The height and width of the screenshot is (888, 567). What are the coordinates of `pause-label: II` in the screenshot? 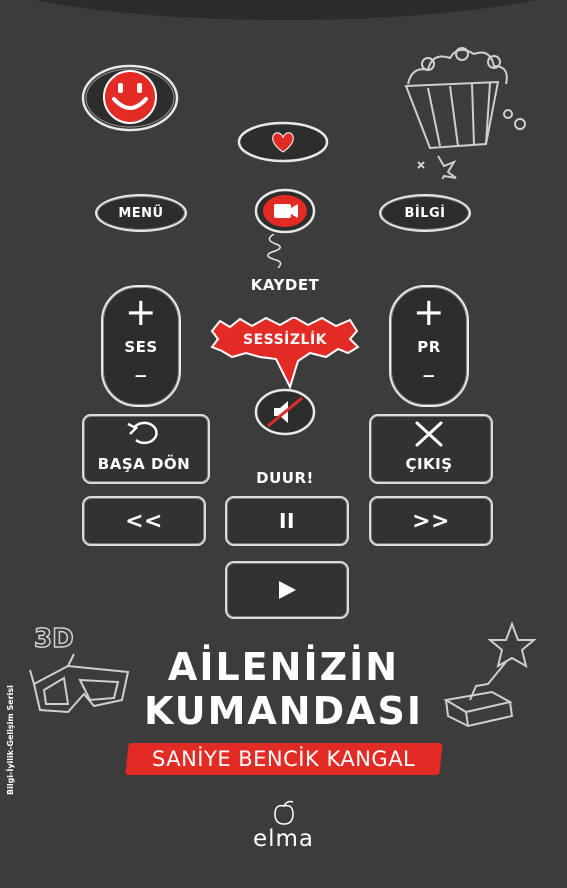 It's located at (287, 521).